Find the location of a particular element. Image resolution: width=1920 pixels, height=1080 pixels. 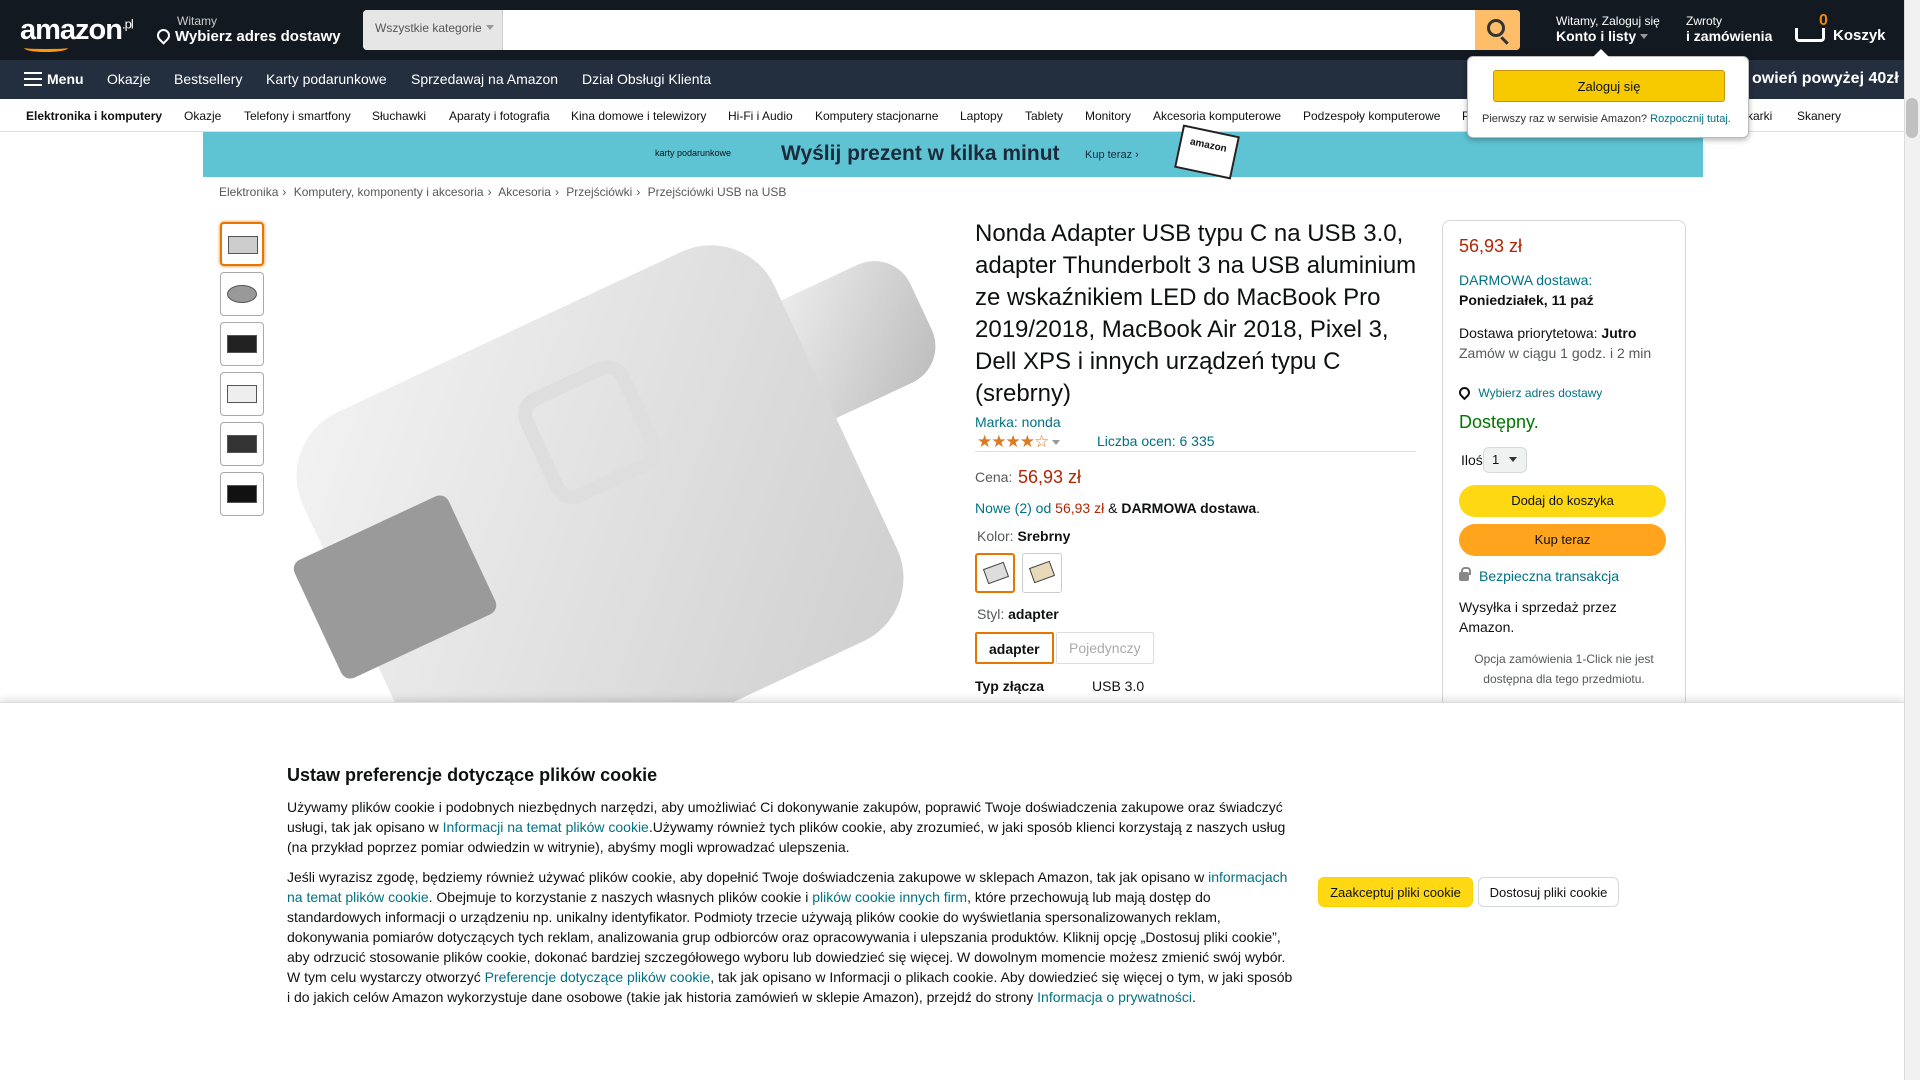

subnav-item: Telefony i smartfony is located at coordinates (297, 116).